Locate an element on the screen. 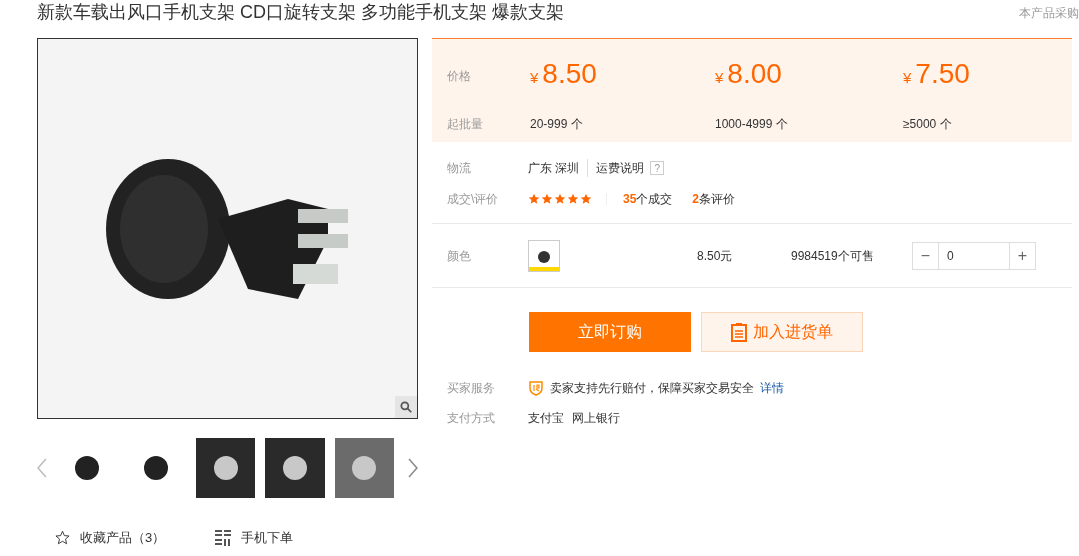 The width and height of the screenshot is (1079, 556). decrease-button: − is located at coordinates (925, 255).